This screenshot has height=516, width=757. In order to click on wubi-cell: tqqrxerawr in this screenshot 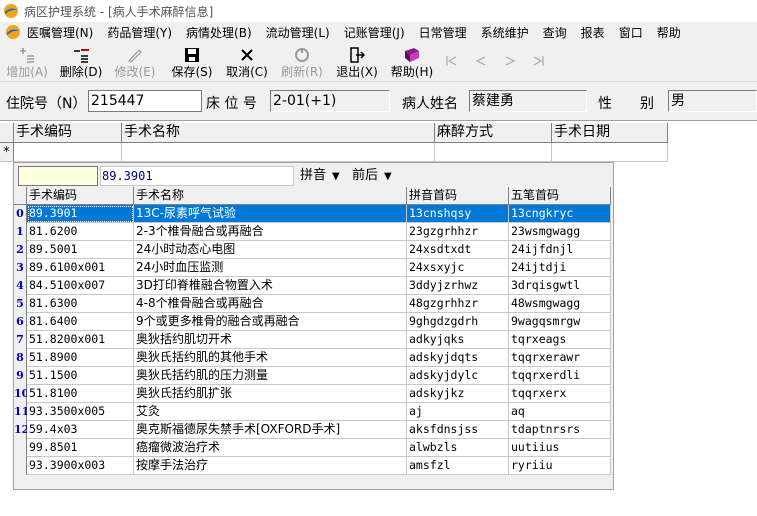, I will do `click(560, 358)`.